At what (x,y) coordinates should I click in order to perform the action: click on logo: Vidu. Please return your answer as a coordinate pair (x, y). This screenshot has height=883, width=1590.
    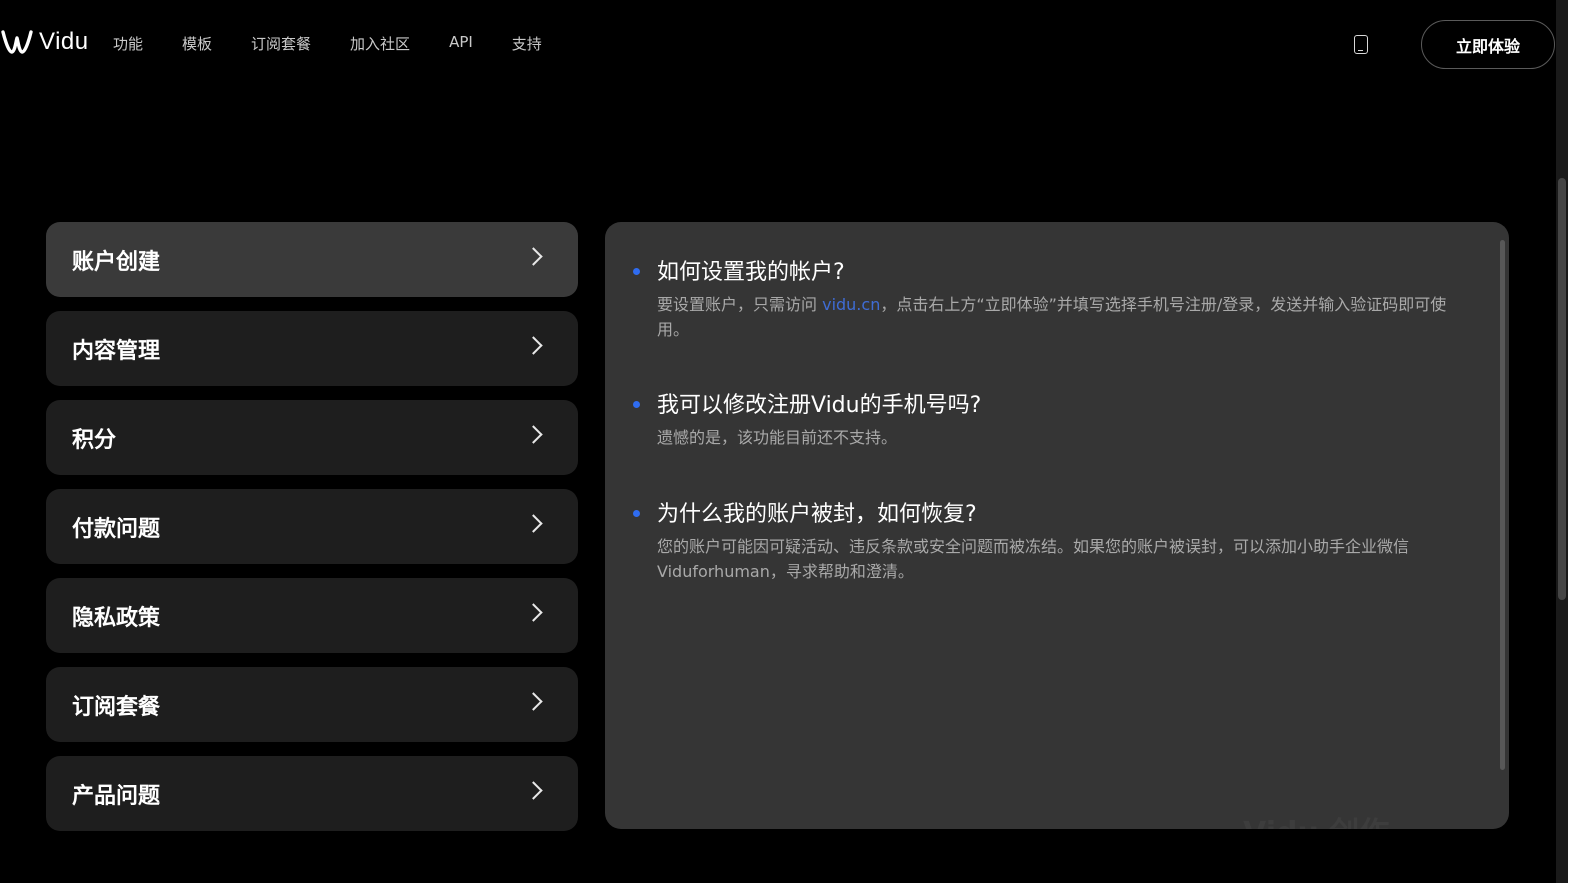
    Looking at the image, I should click on (44, 42).